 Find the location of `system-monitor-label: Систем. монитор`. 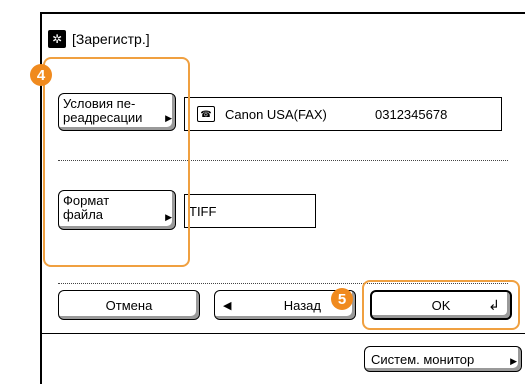

system-monitor-label: Систем. монитор is located at coordinates (423, 359).